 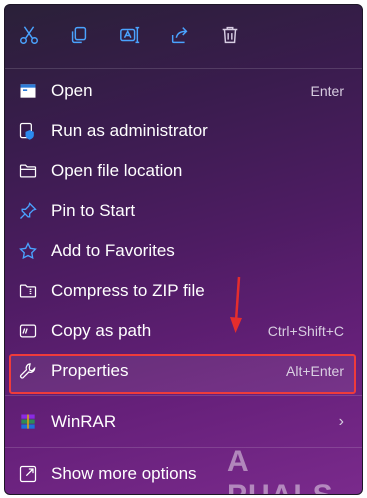 I want to click on run-as-admin-icon, so click(x=26, y=131).